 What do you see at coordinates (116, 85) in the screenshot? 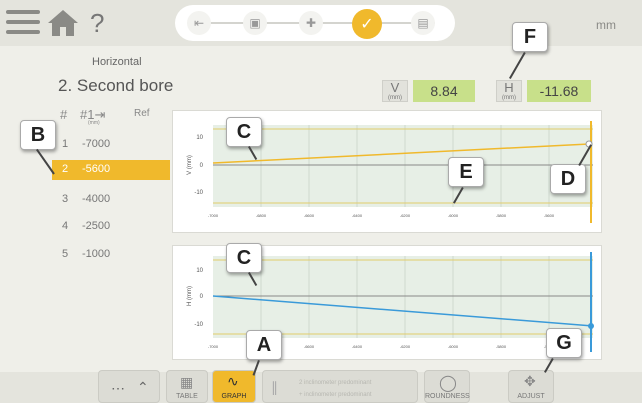
I see `page-title: 2. Second bore` at bounding box center [116, 85].